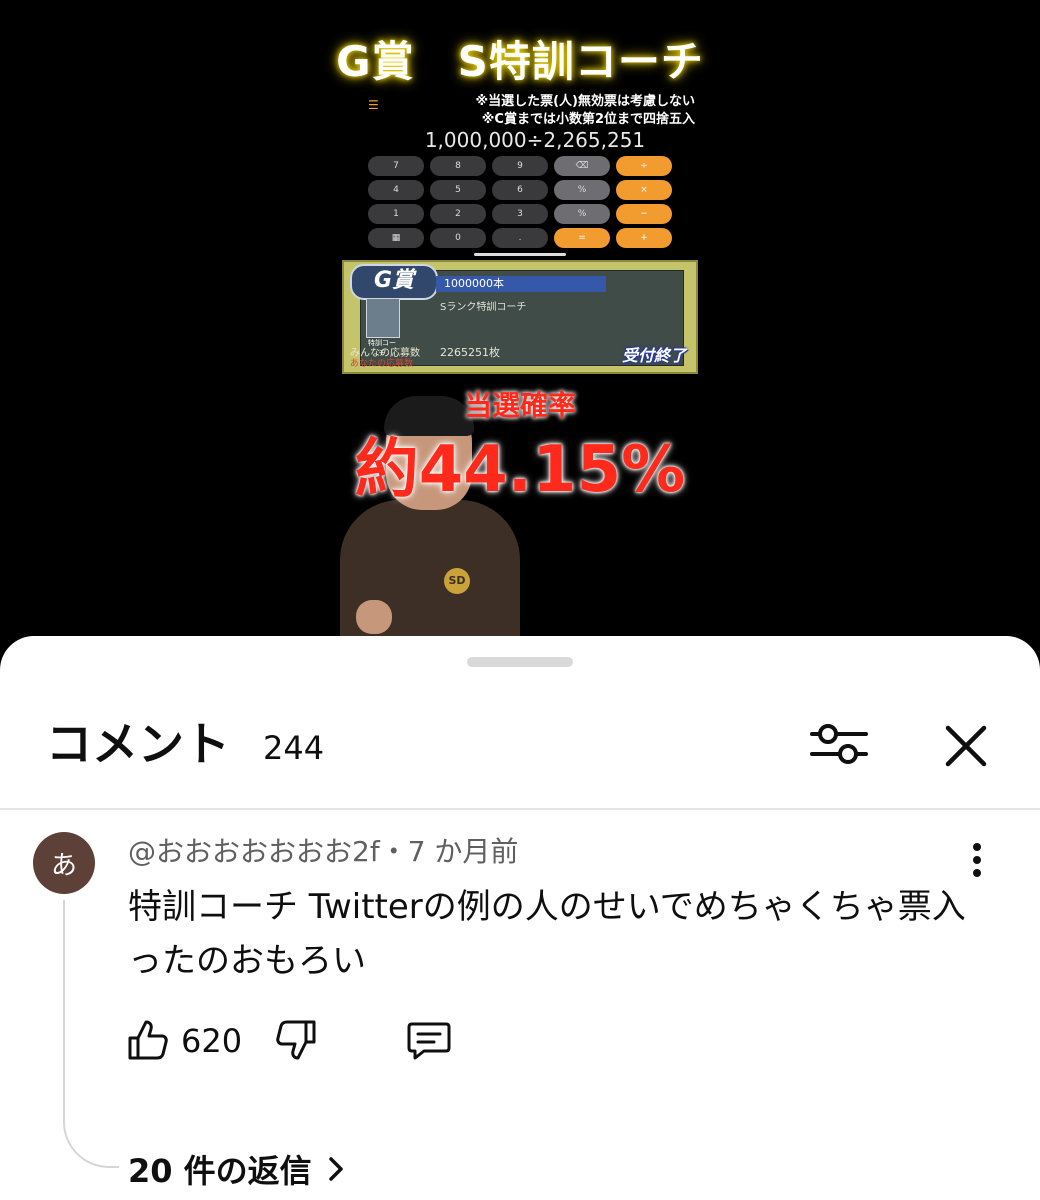  I want to click on calc-key: 6, so click(520, 190).